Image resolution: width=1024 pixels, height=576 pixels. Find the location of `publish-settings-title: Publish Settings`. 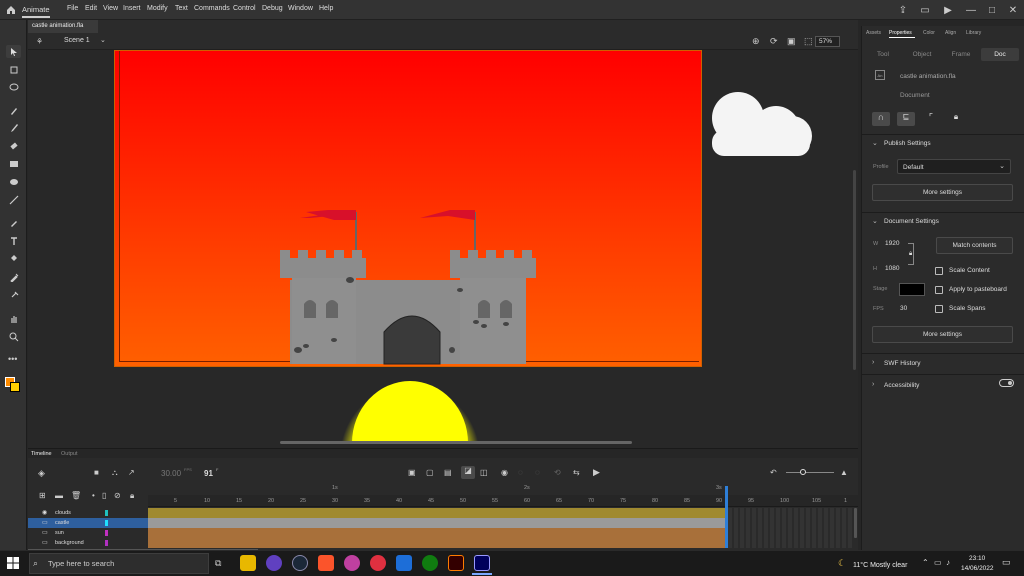

publish-settings-title: Publish Settings is located at coordinates (907, 143).